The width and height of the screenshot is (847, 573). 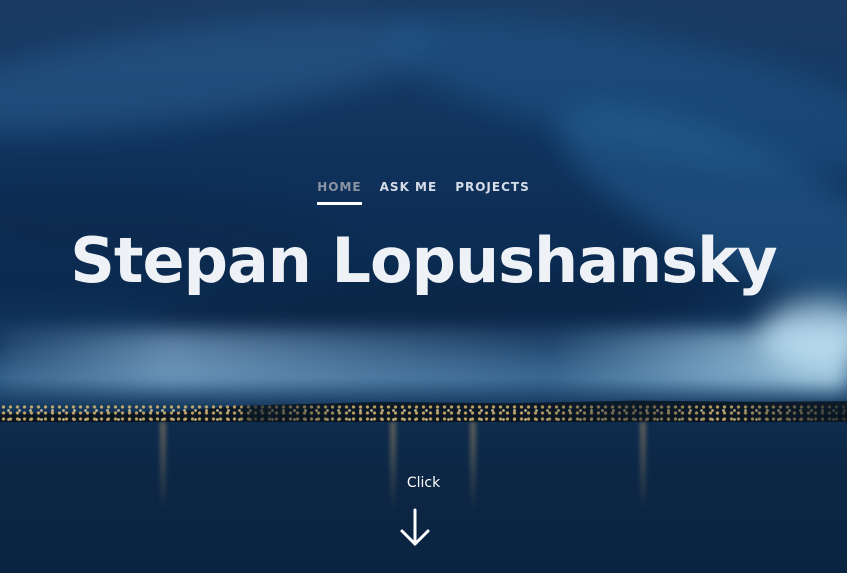 What do you see at coordinates (423, 413) in the screenshot?
I see `city-lights` at bounding box center [423, 413].